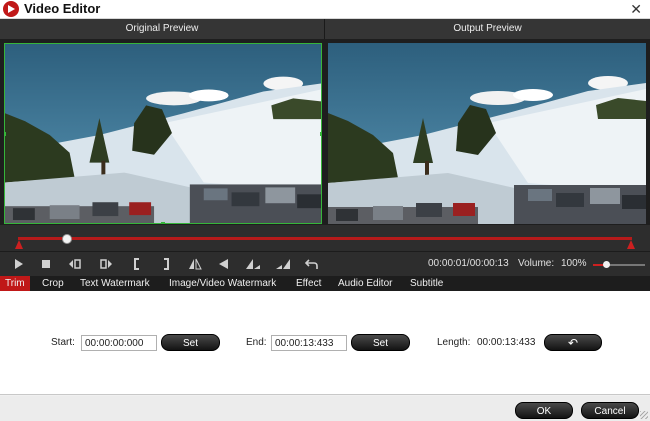  What do you see at coordinates (195, 264) in the screenshot?
I see `flip-horizontal-icon` at bounding box center [195, 264].